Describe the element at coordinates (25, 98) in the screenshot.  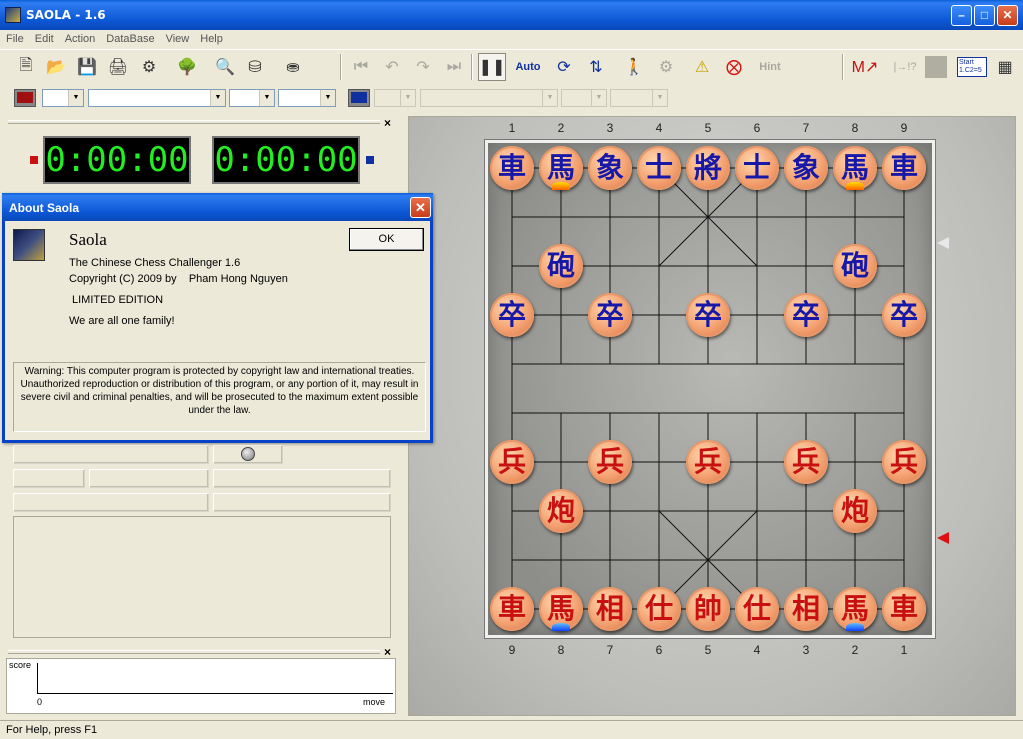
I see `red-player-monitor-icon` at that location.